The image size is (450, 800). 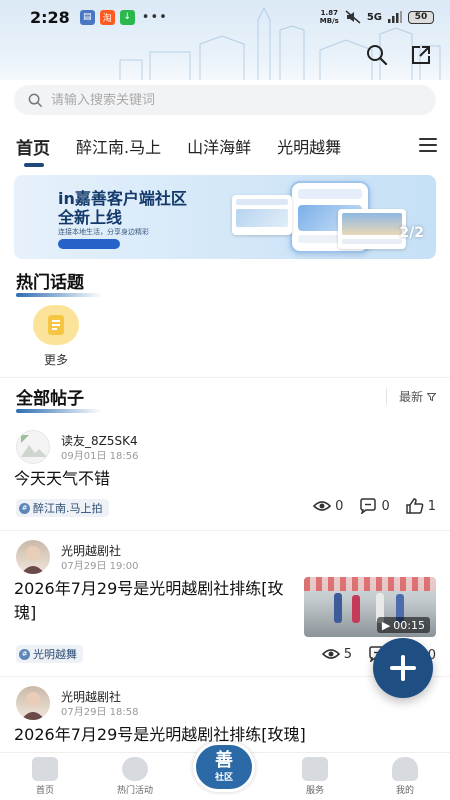 I want to click on banner-title: in嘉善客户端社区 全新上线, so click(x=122, y=208).